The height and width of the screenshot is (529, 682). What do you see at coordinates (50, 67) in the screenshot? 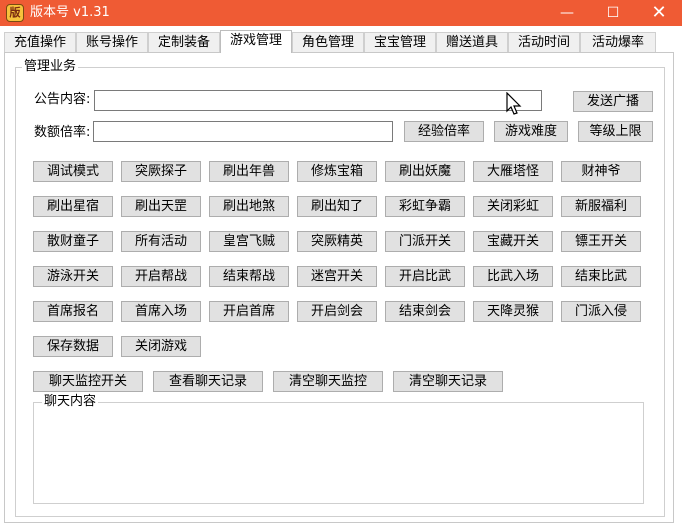
I see `group-title: 管理业务` at bounding box center [50, 67].